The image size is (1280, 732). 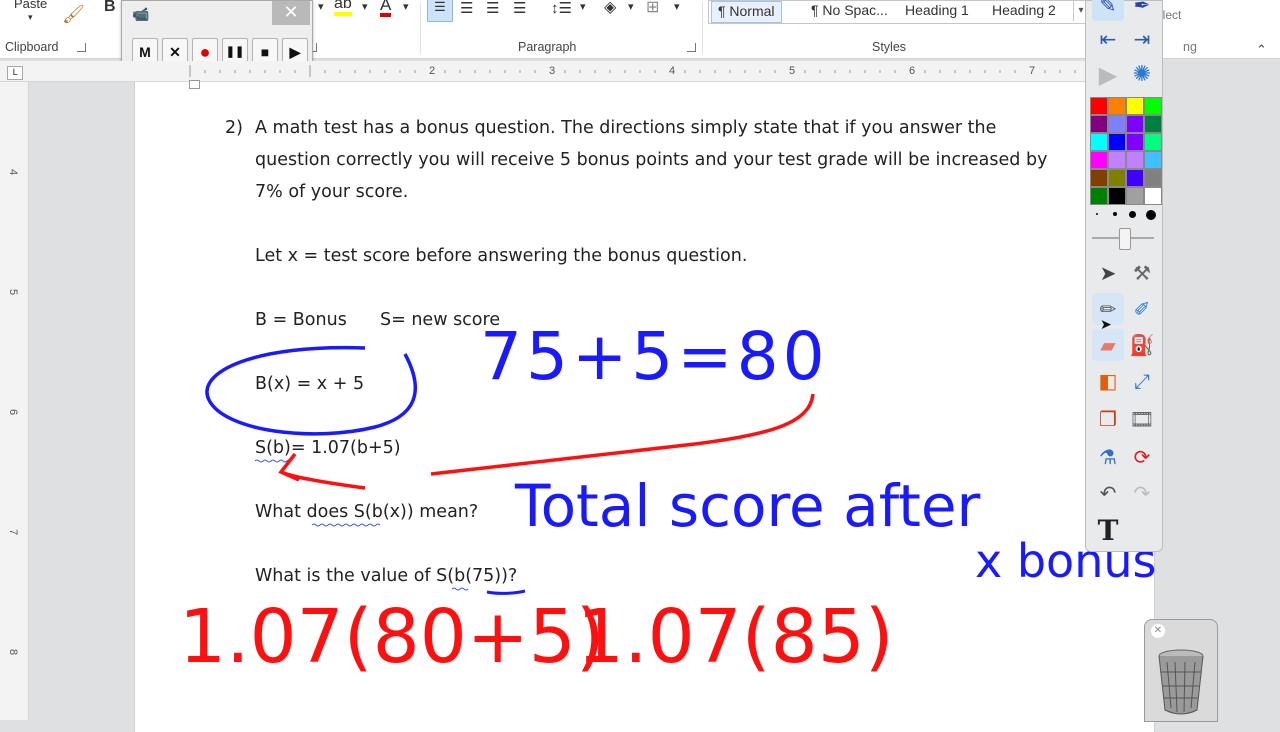 I want to click on line-spacing-dropdown-icon: ▾, so click(x=583, y=6).